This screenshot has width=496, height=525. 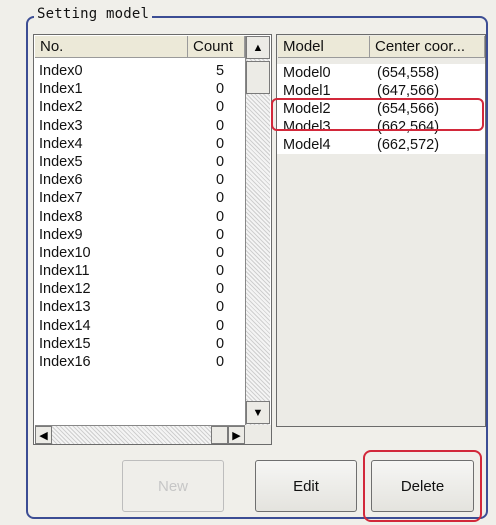 What do you see at coordinates (61, 180) in the screenshot?
I see `index-label: Index6` at bounding box center [61, 180].